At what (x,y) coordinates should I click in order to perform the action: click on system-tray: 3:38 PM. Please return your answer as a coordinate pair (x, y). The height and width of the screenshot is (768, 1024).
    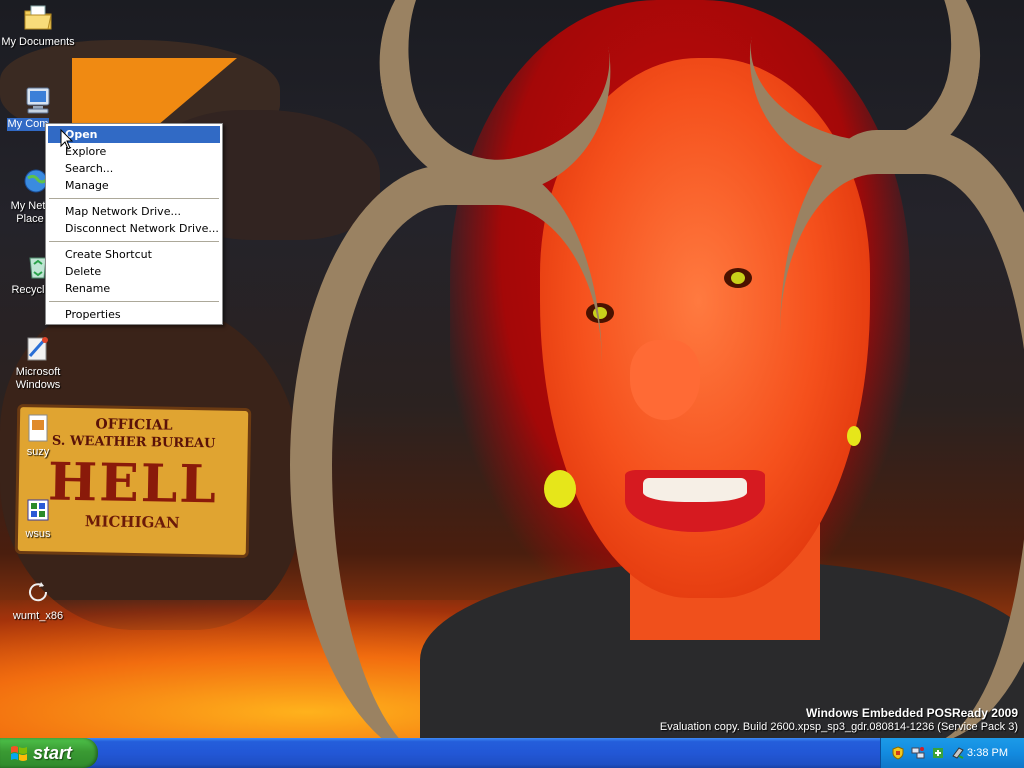
    Looking at the image, I should click on (952, 753).